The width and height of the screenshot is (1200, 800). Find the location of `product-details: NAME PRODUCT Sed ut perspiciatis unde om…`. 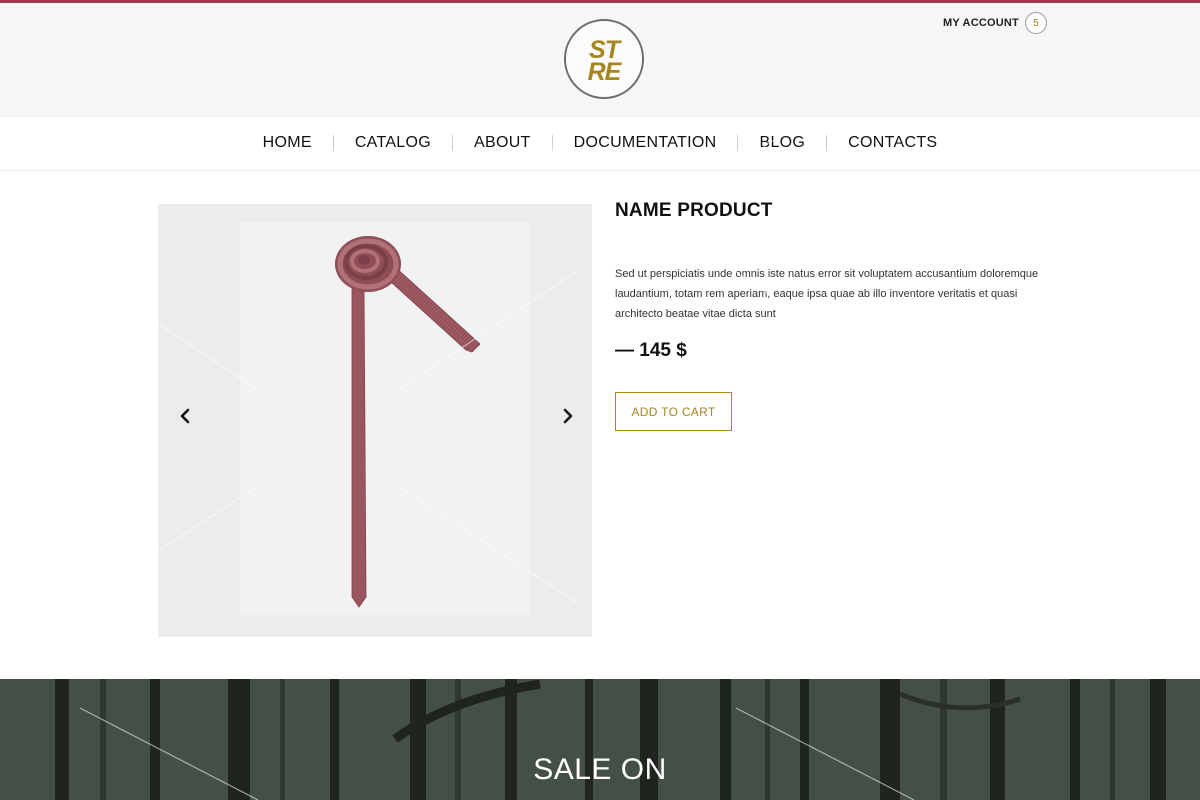

product-details: NAME PRODUCT Sed ut perspiciatis unde om… is located at coordinates (840, 315).